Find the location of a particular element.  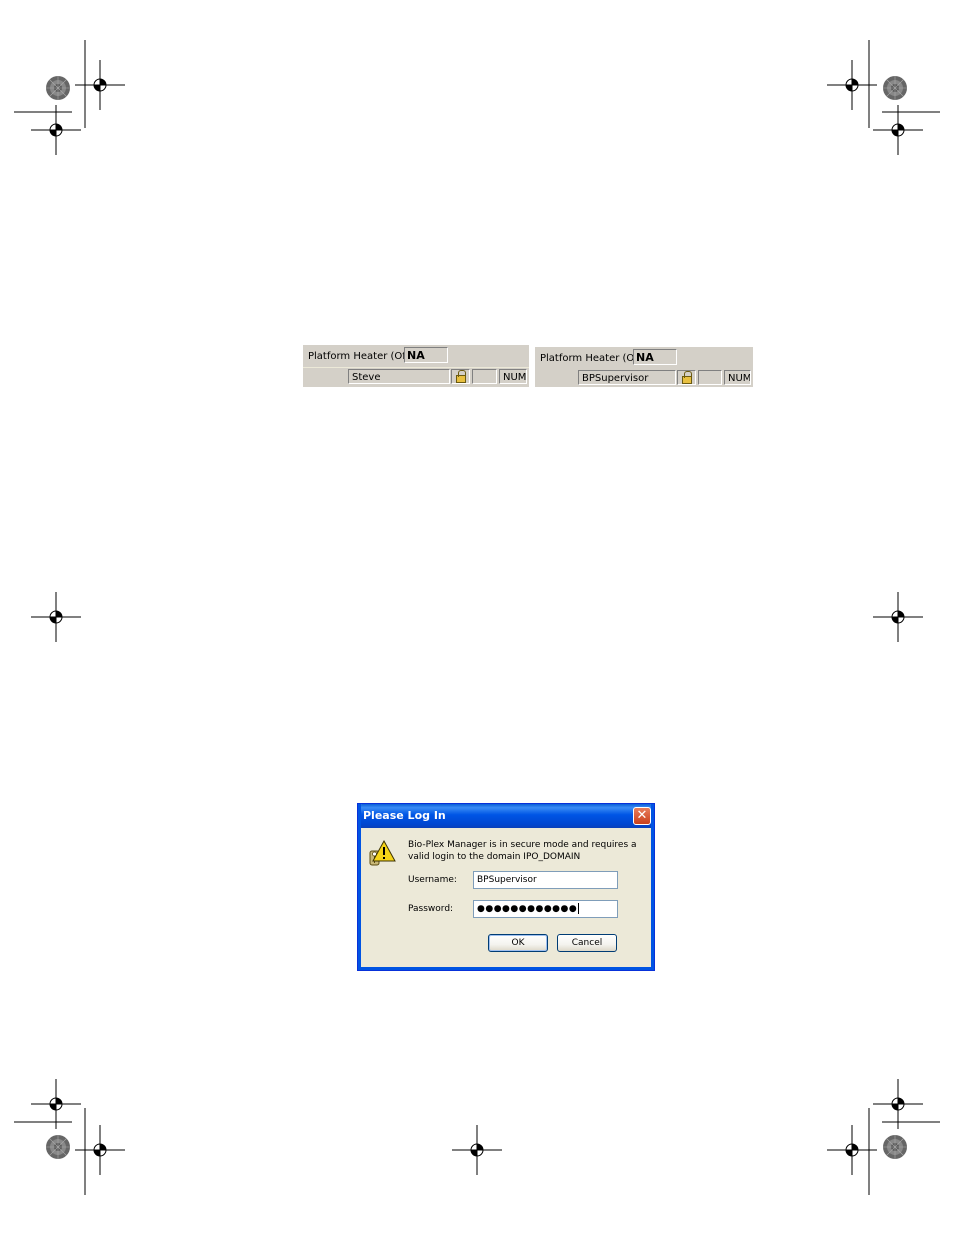

locked-lock-icon is located at coordinates (687, 377).